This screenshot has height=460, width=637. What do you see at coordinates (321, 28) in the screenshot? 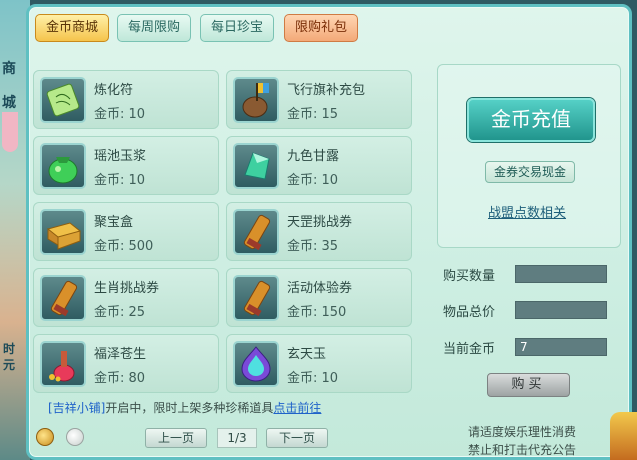
I see `tab-limited-gift: 限购礼包` at bounding box center [321, 28].